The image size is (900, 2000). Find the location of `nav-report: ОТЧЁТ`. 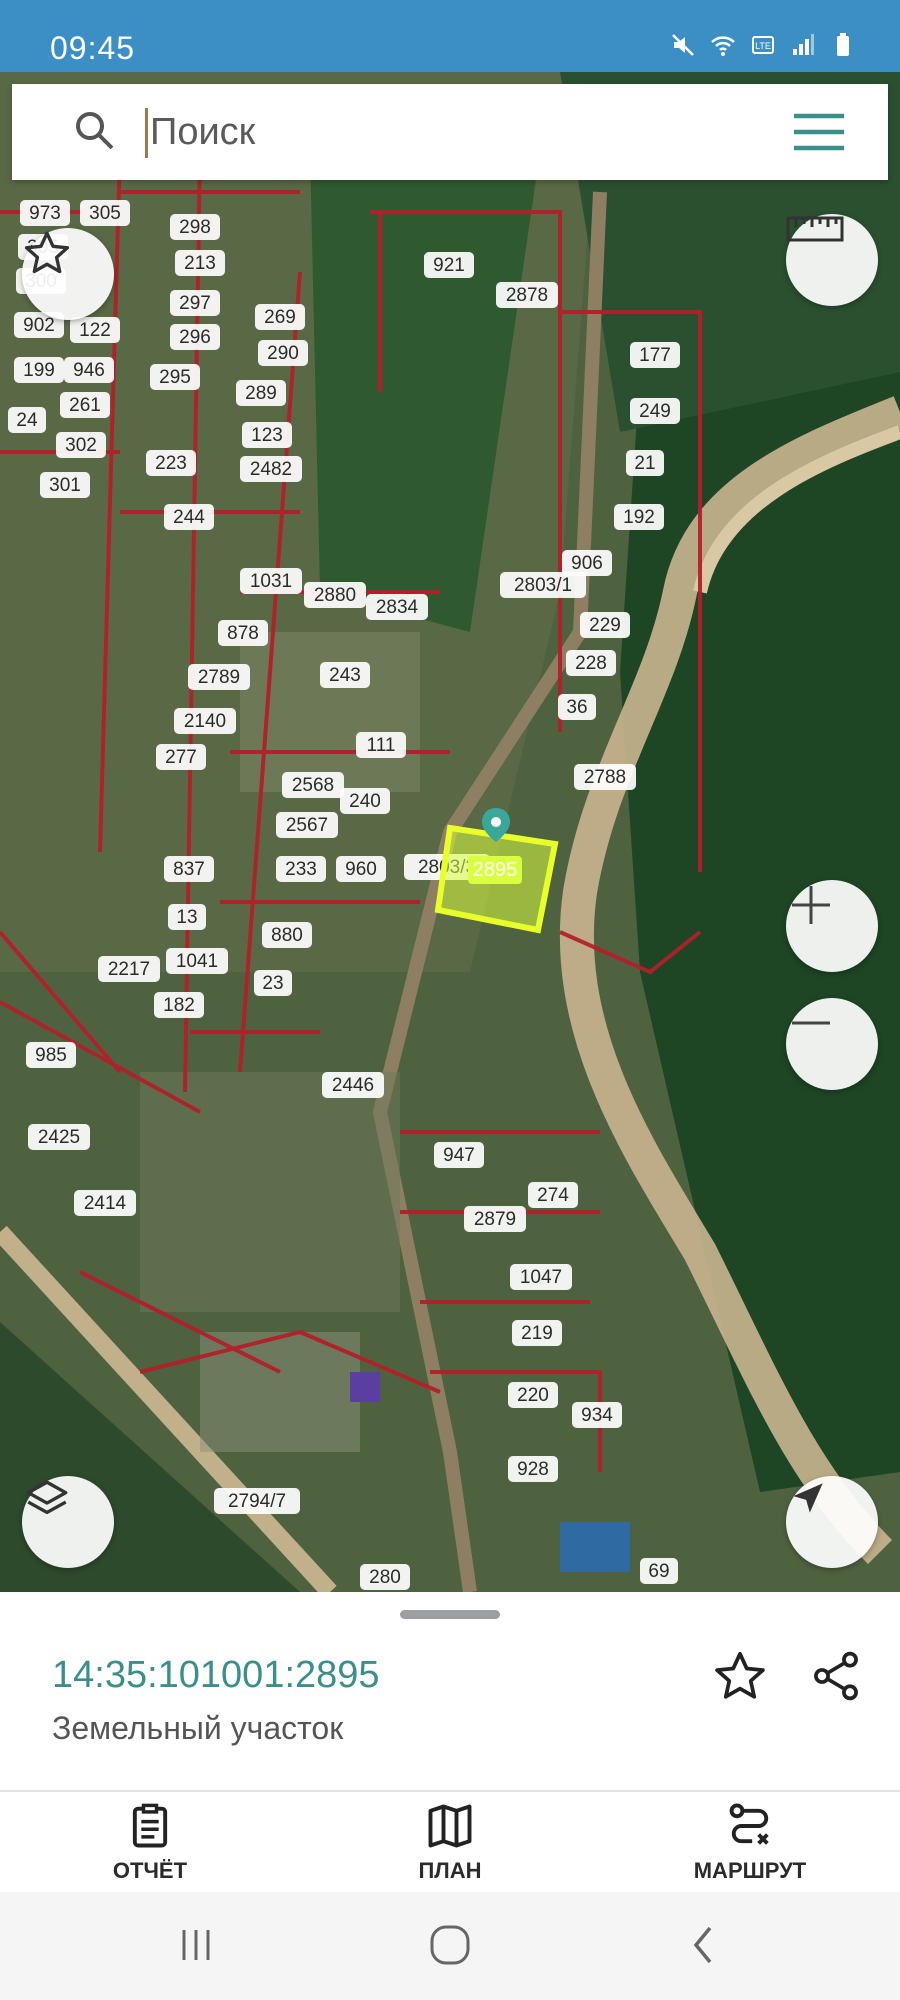

nav-report: ОТЧЁТ is located at coordinates (150, 1845).